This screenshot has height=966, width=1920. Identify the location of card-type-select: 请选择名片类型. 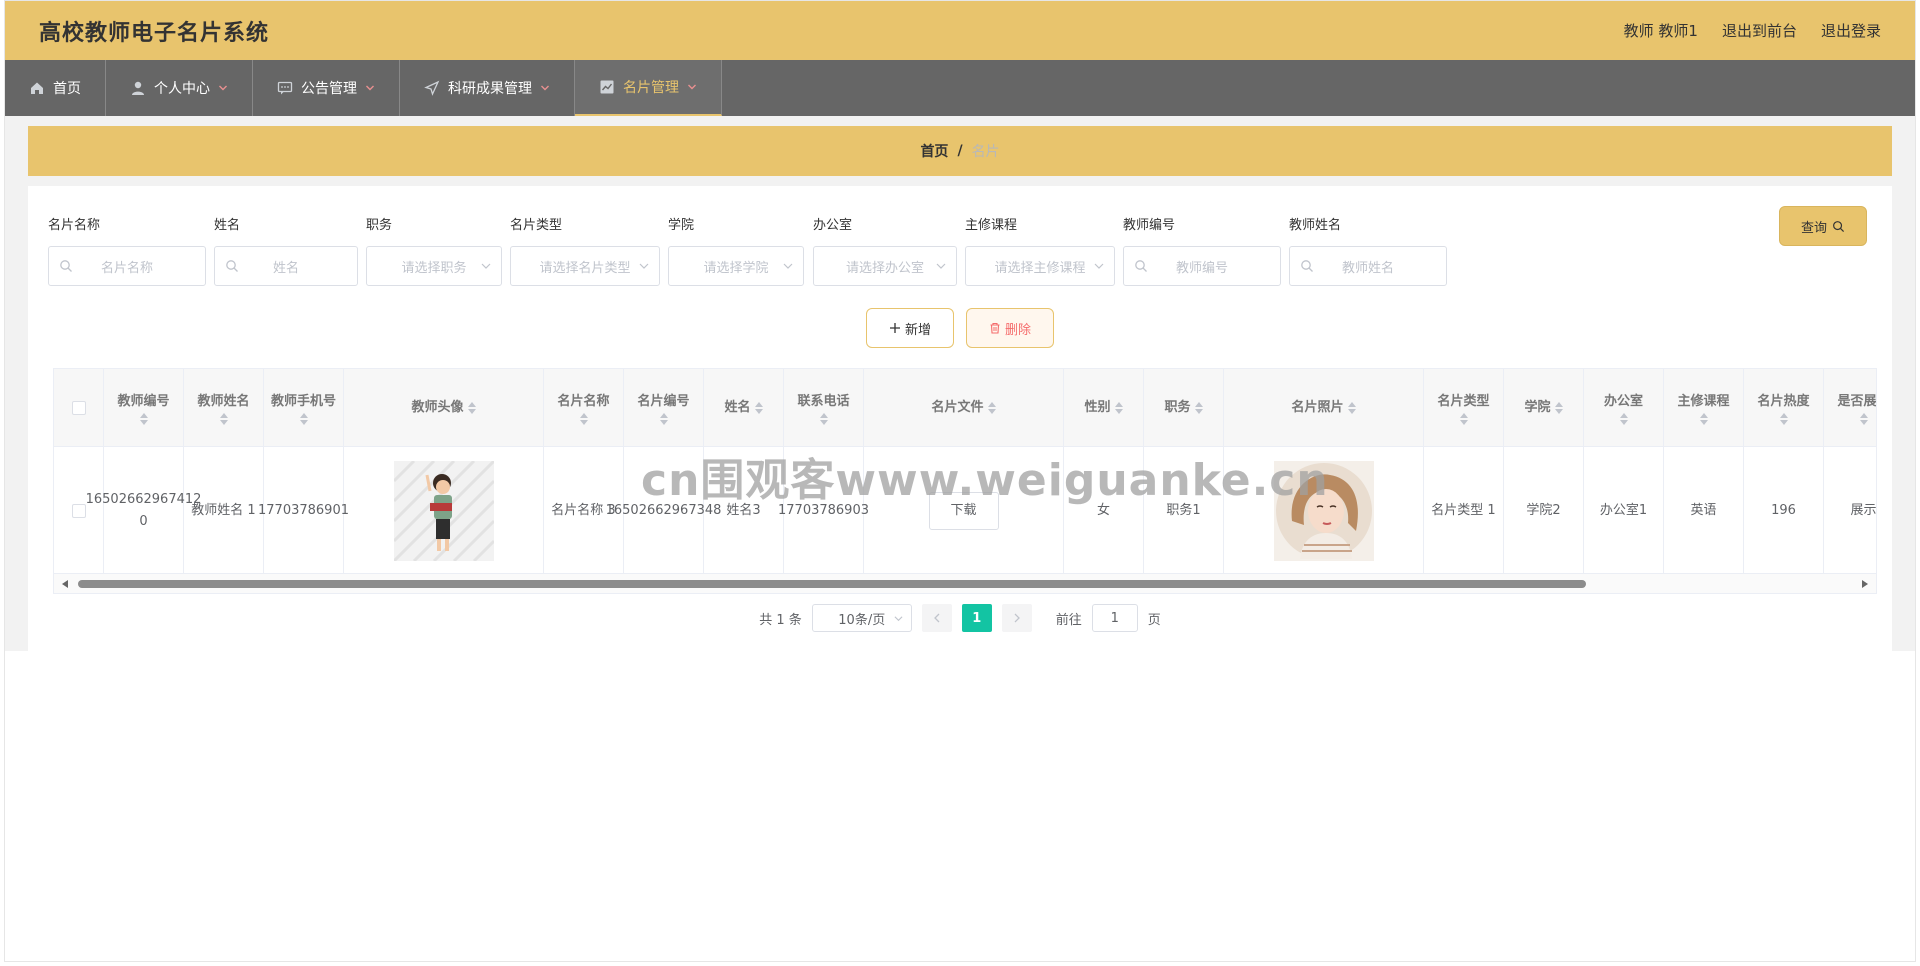
(585, 266).